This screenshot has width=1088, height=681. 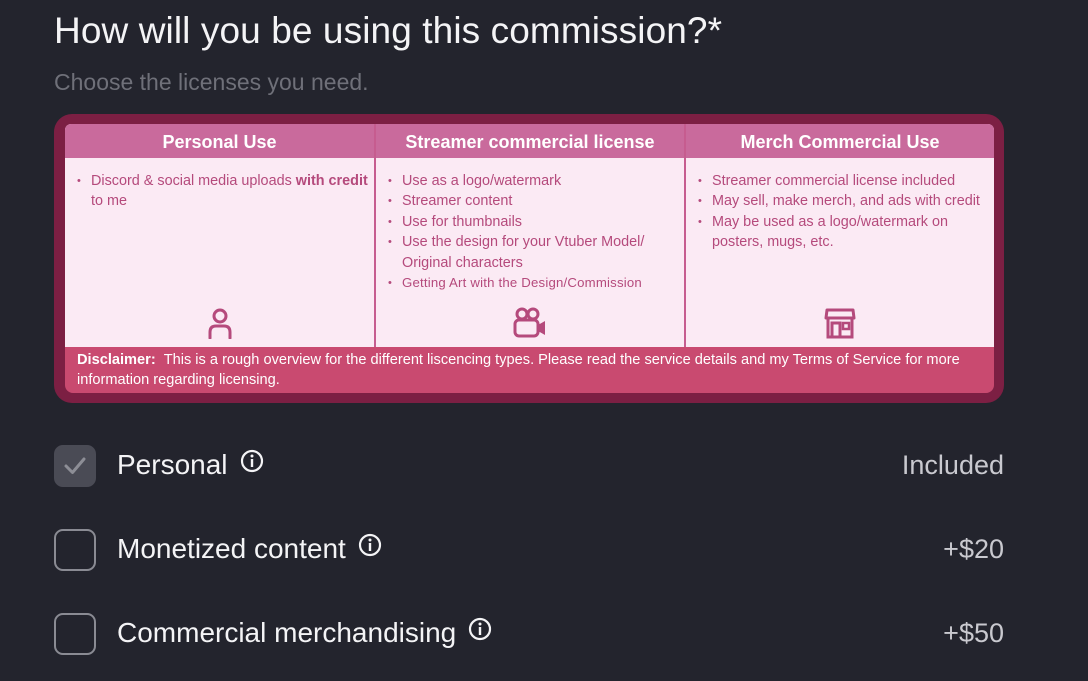 I want to click on checkmark-icon, so click(x=75, y=465).